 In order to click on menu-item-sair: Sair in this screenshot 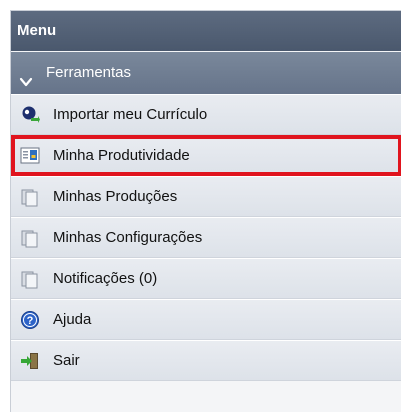, I will do `click(206, 360)`.